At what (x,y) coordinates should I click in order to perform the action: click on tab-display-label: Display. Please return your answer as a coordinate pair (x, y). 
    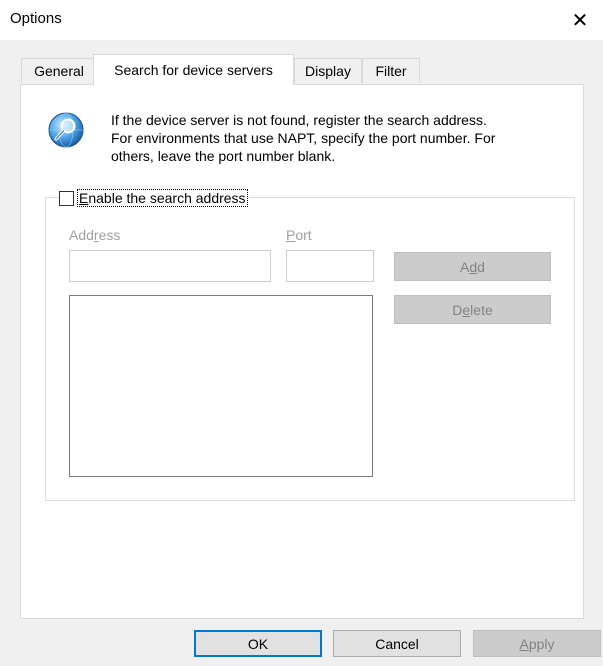
    Looking at the image, I should click on (328, 71).